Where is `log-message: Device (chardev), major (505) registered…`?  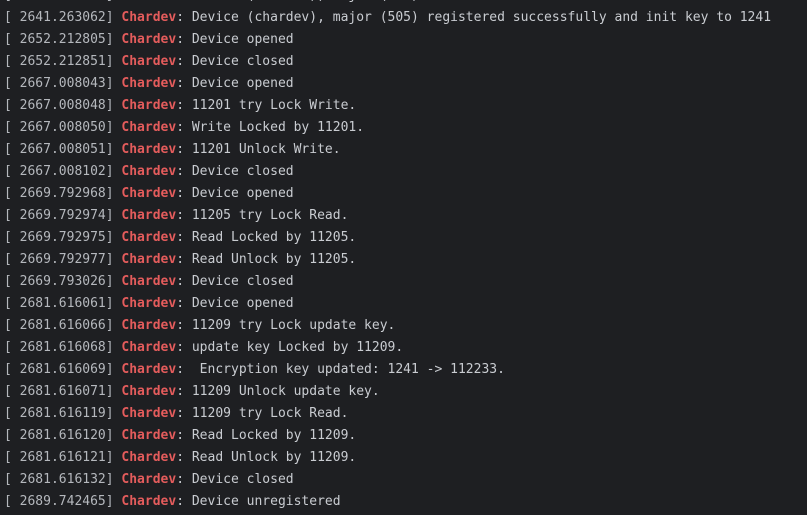 log-message: Device (chardev), major (505) registered… is located at coordinates (481, 17).